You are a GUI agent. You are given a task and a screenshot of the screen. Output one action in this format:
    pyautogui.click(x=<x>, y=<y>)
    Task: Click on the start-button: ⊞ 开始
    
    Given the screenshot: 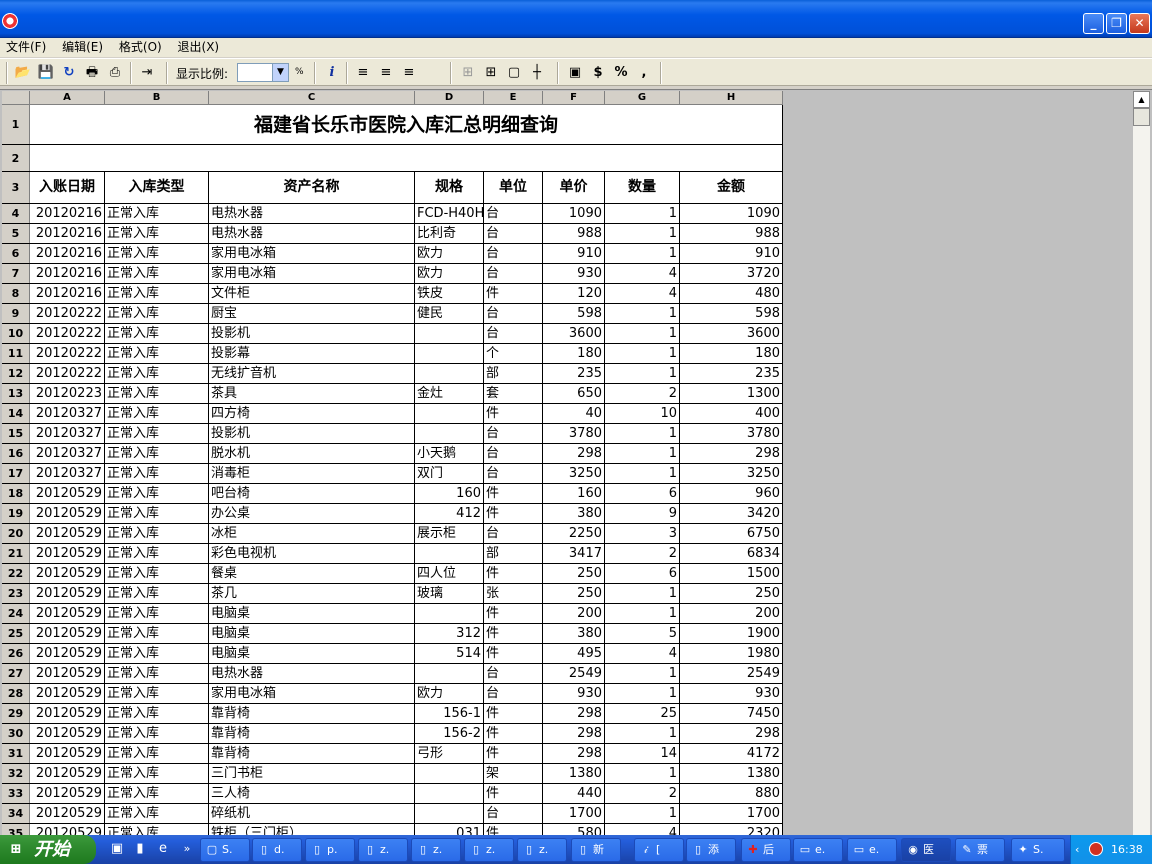 What is the action you would take?
    pyautogui.click(x=48, y=849)
    